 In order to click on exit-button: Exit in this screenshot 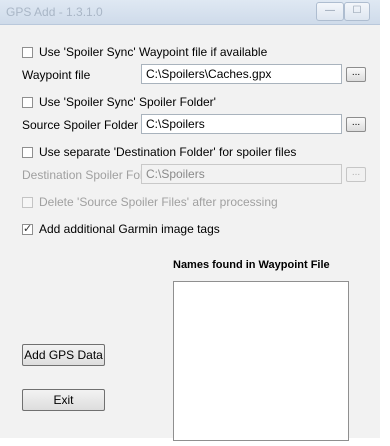, I will do `click(63, 400)`.